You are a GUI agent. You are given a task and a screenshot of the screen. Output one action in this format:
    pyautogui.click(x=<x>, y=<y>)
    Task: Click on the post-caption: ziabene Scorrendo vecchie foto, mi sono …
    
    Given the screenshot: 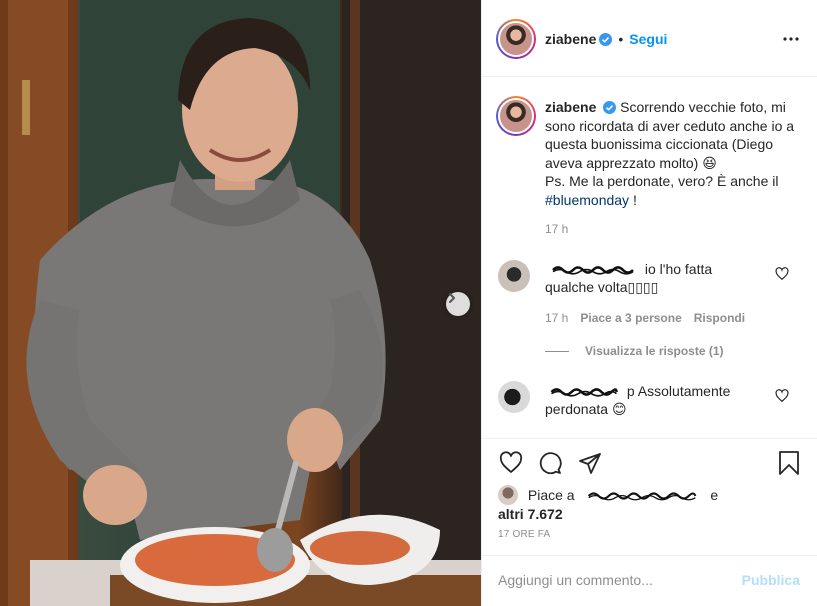 What is the action you would take?
    pyautogui.click(x=672, y=153)
    